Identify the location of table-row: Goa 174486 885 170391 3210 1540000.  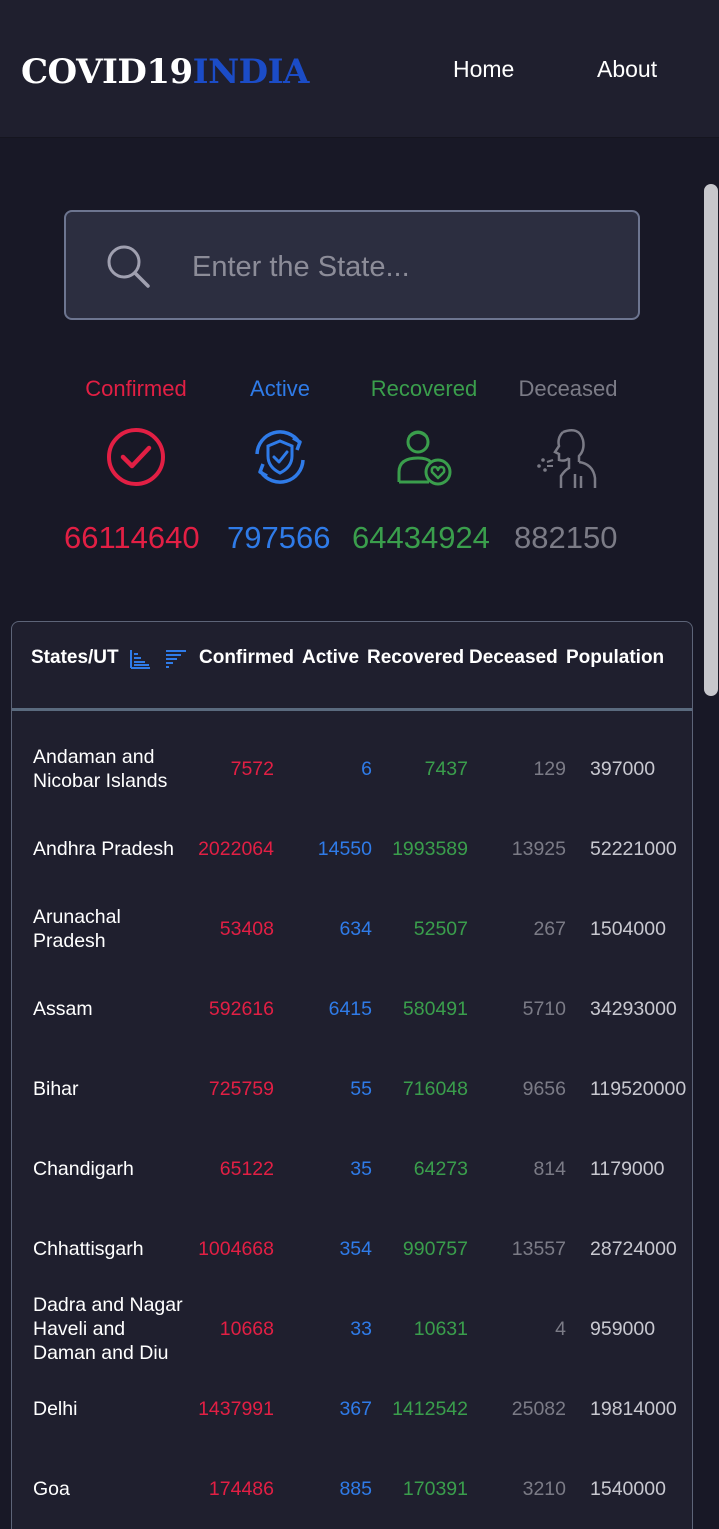
(352, 1489).